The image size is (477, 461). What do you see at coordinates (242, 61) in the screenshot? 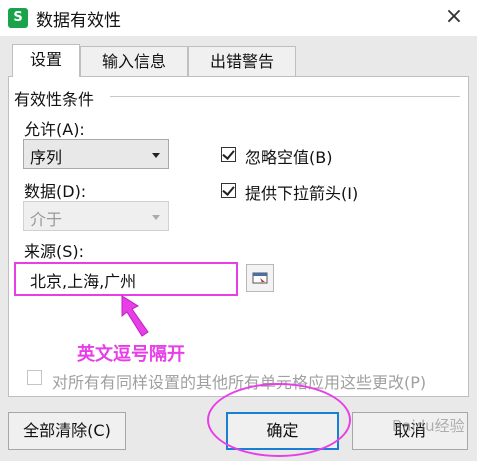
I see `tab-error-alert: 出错警告` at bounding box center [242, 61].